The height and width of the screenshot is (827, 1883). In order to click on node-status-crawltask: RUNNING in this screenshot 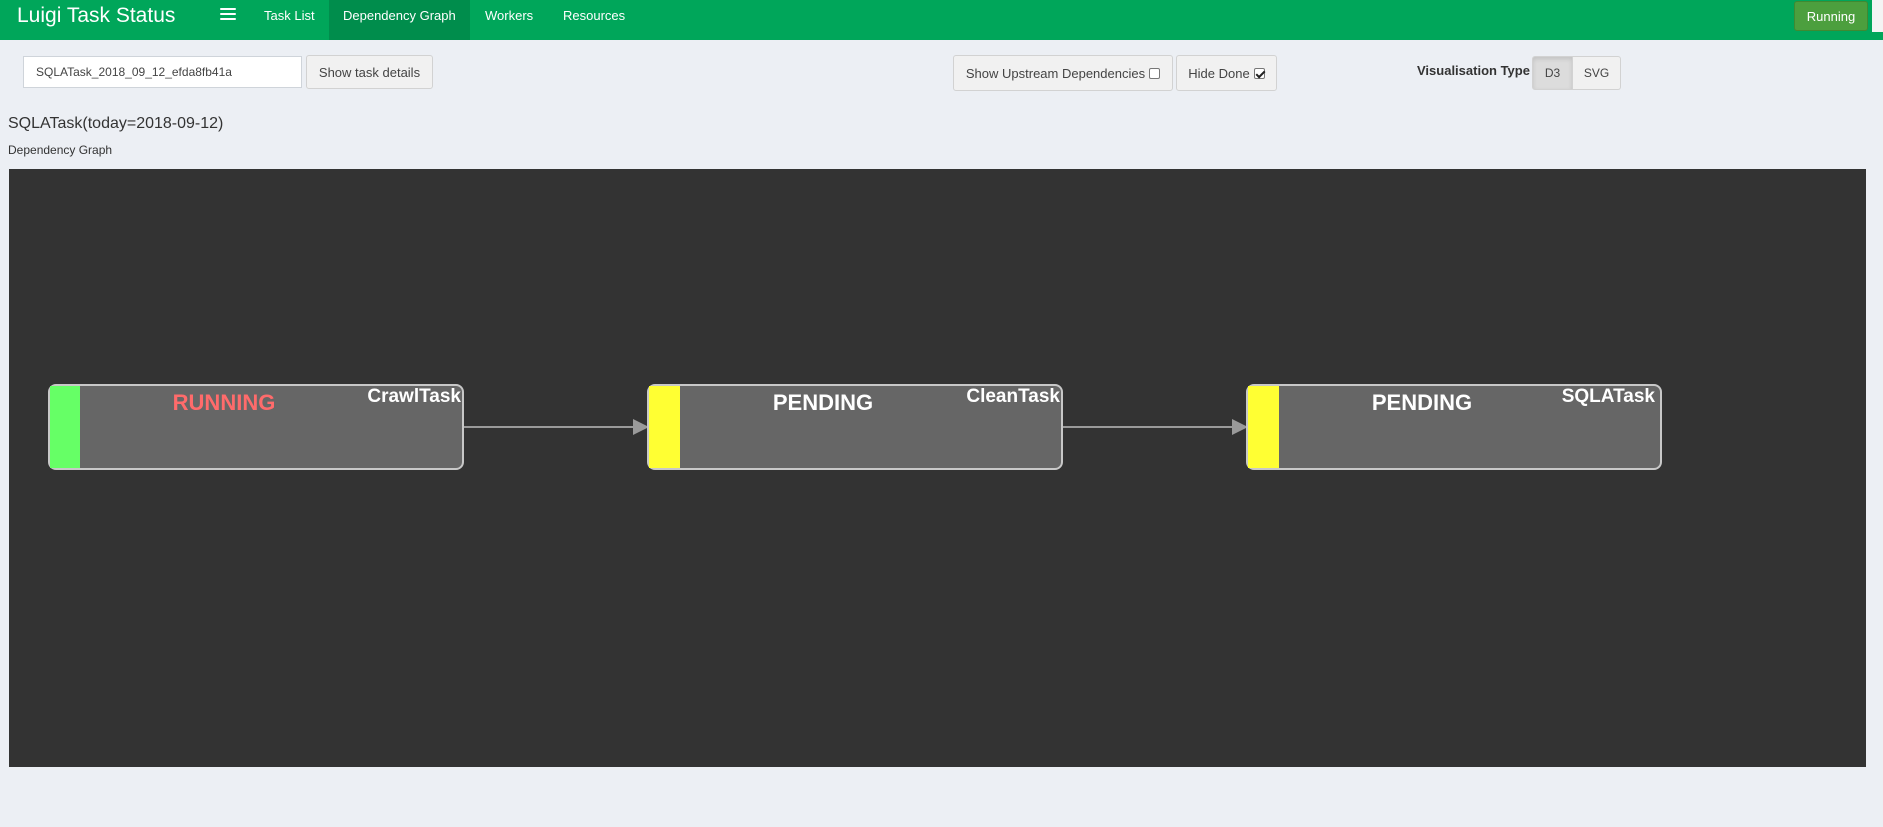, I will do `click(224, 402)`.